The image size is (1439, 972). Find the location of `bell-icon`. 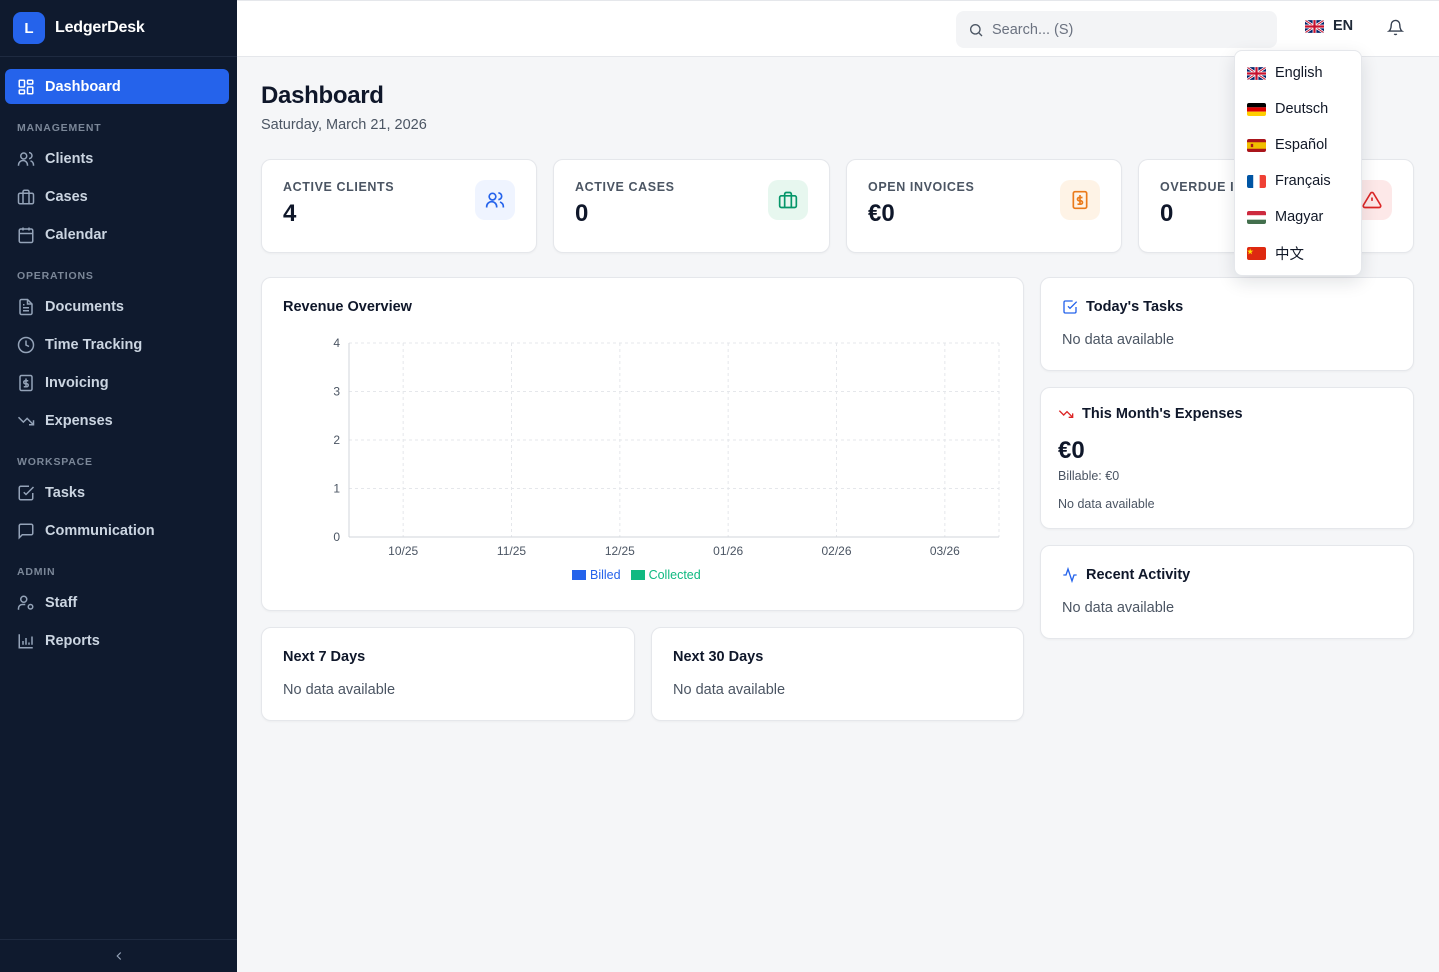

bell-icon is located at coordinates (1395, 27).